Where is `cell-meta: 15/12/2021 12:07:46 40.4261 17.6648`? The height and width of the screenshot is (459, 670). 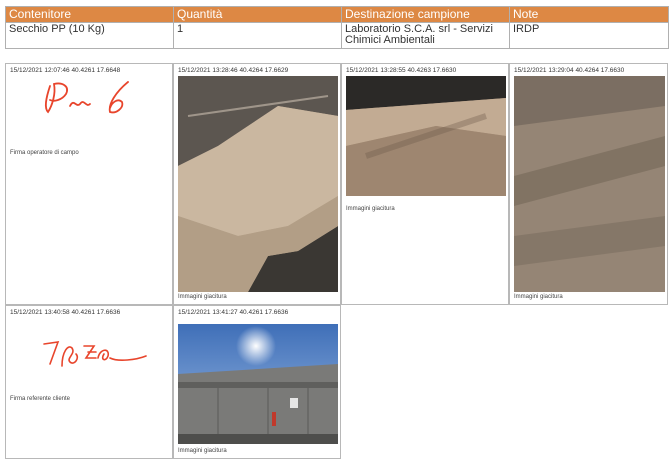
cell-meta: 15/12/2021 12:07:46 40.4261 17.6648 is located at coordinates (65, 70).